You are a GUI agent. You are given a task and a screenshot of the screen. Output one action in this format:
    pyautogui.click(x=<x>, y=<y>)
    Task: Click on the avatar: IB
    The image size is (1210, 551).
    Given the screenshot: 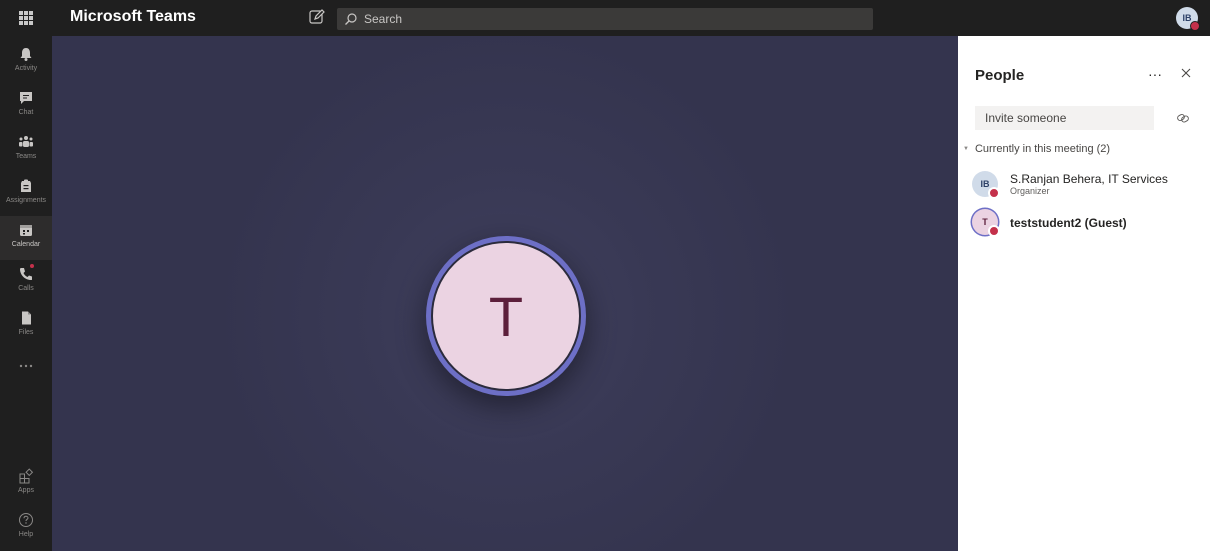 What is the action you would take?
    pyautogui.click(x=986, y=185)
    